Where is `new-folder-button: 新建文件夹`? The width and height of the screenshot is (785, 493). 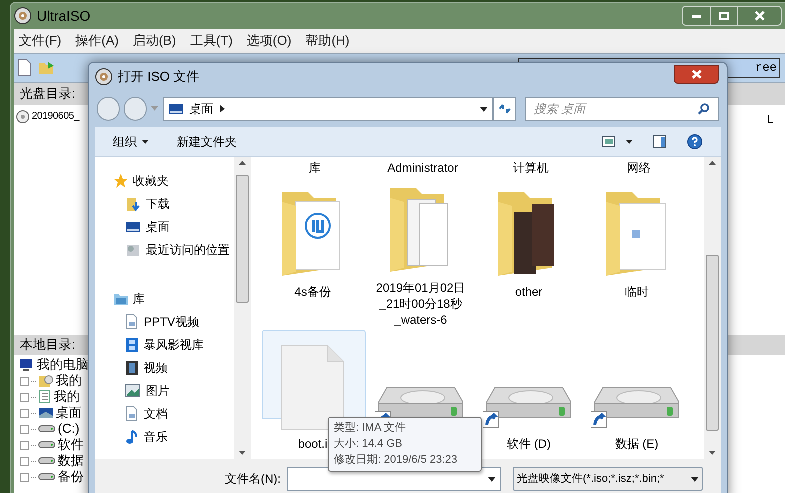 new-folder-button: 新建文件夹 is located at coordinates (207, 141).